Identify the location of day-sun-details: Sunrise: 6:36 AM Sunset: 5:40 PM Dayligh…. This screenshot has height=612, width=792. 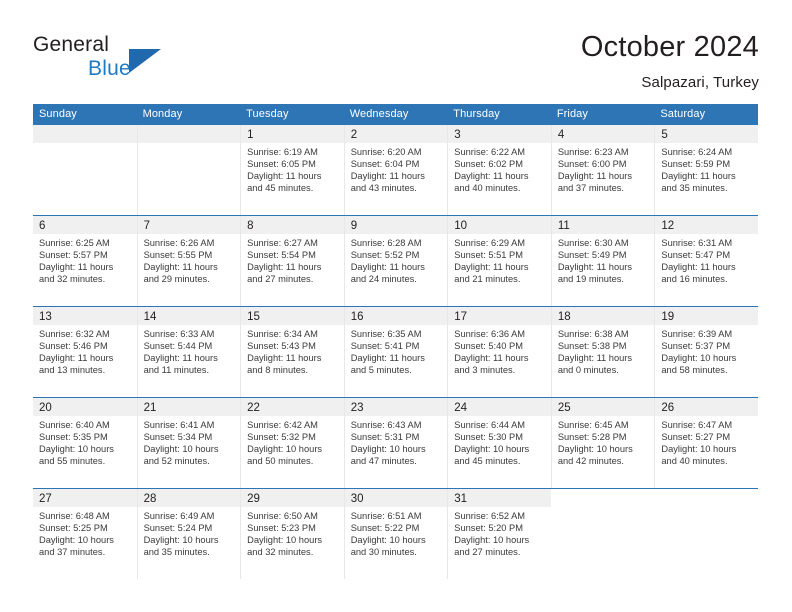
(491, 352).